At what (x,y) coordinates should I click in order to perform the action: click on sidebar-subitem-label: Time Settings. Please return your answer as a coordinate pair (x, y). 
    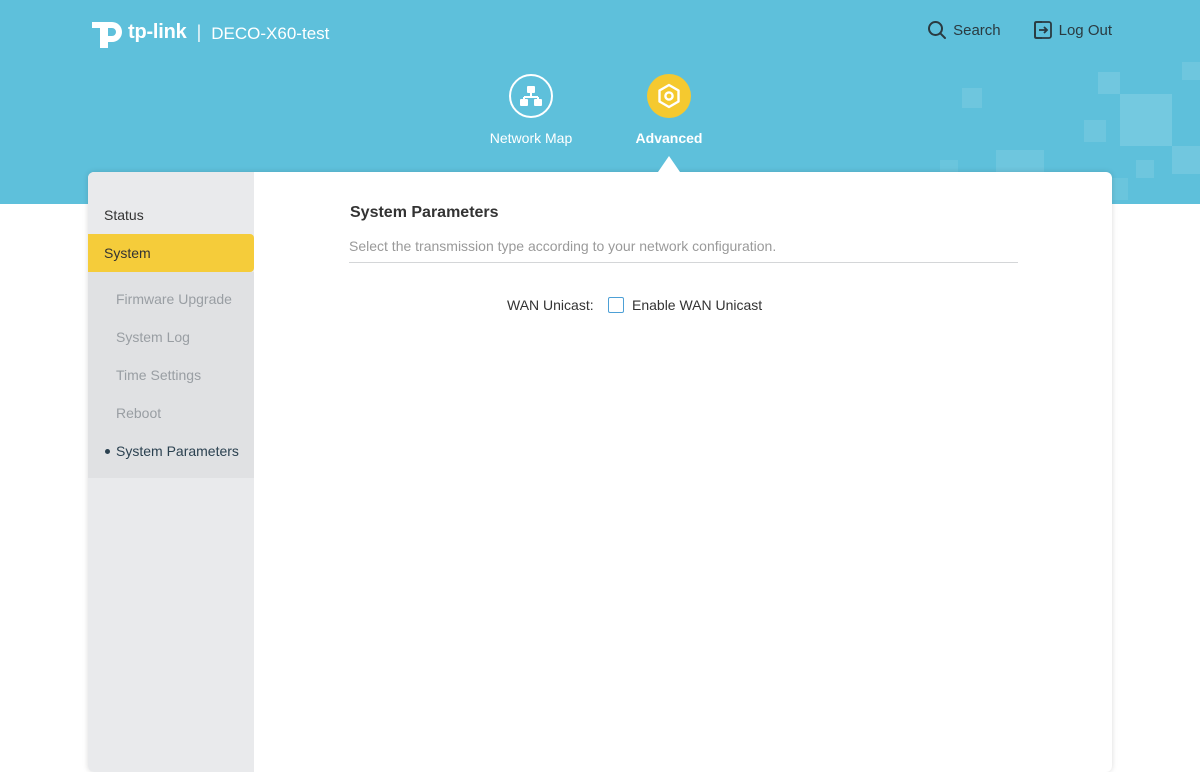
    Looking at the image, I should click on (159, 375).